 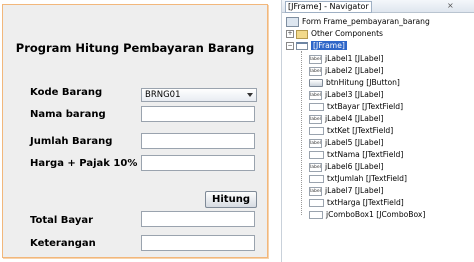 What do you see at coordinates (354, 70) in the screenshot?
I see `tree-item-label: jLabel2 [JLabel]` at bounding box center [354, 70].